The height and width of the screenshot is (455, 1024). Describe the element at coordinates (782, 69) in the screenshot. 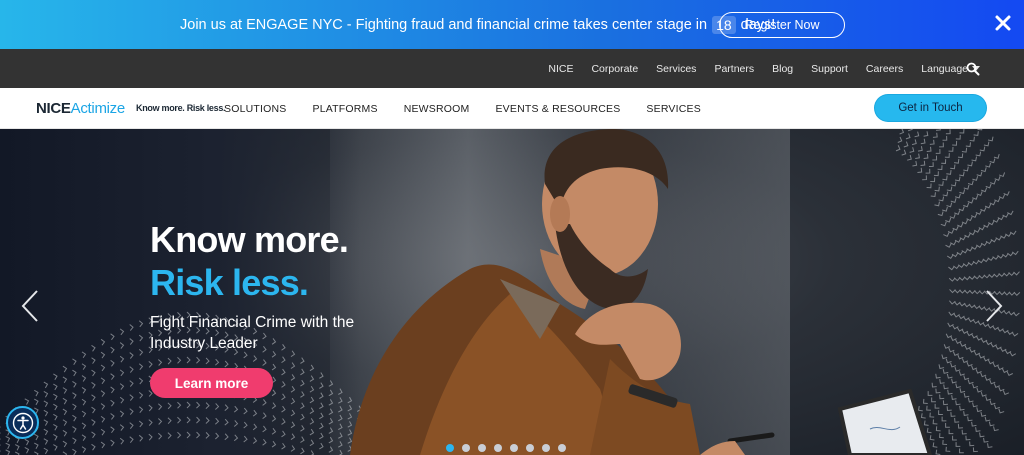

I see `utility-link-blog: Blog` at that location.